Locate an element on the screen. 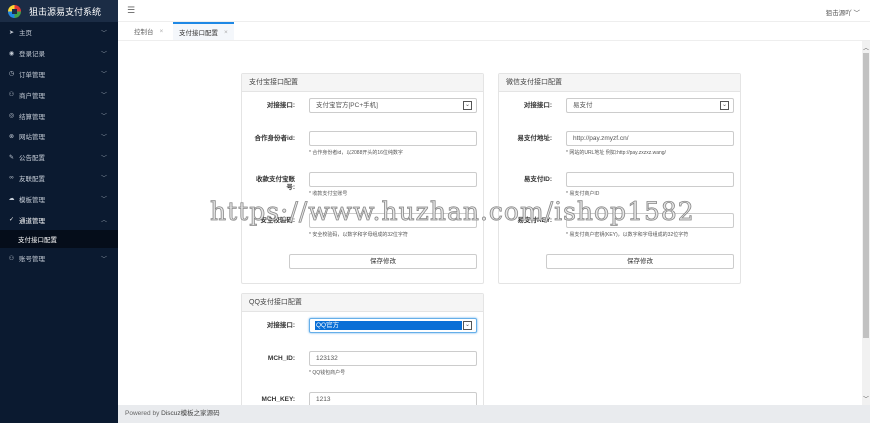 This screenshot has width=870, height=423. sidebar-item-label: 公告配置 is located at coordinates (32, 159).